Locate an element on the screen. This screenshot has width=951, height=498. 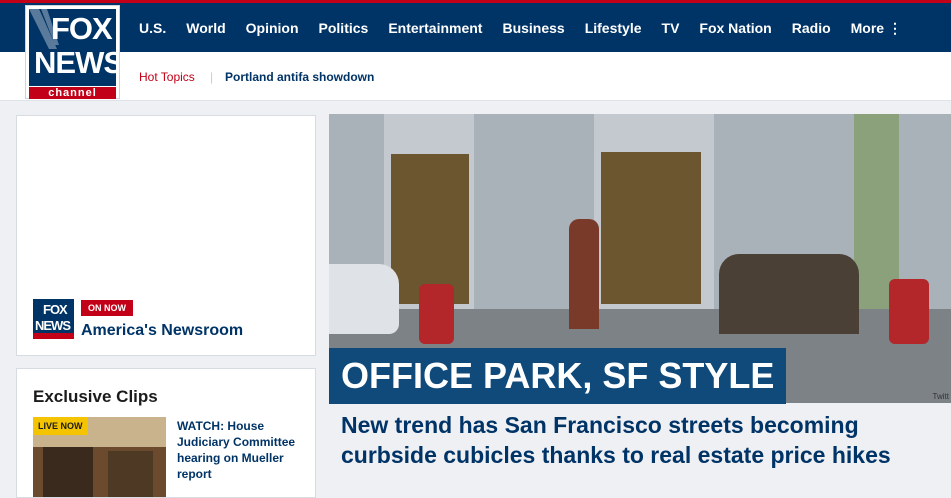
hot-topics-label: Hot Topics is located at coordinates (167, 77).